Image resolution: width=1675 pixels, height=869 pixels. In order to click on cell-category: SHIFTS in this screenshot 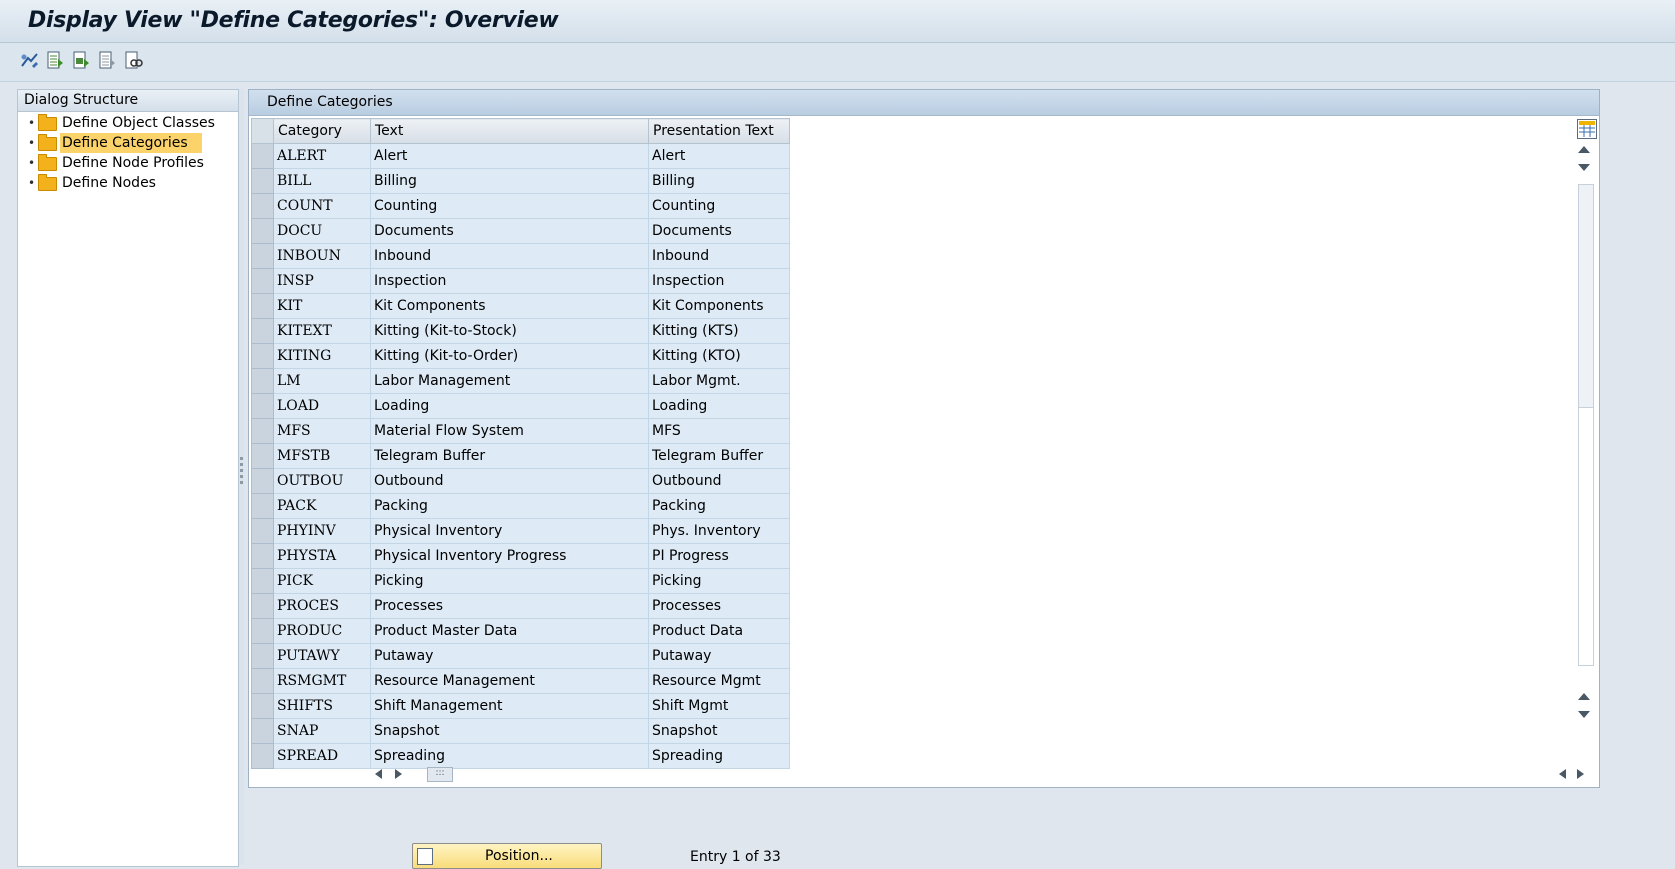, I will do `click(322, 706)`.